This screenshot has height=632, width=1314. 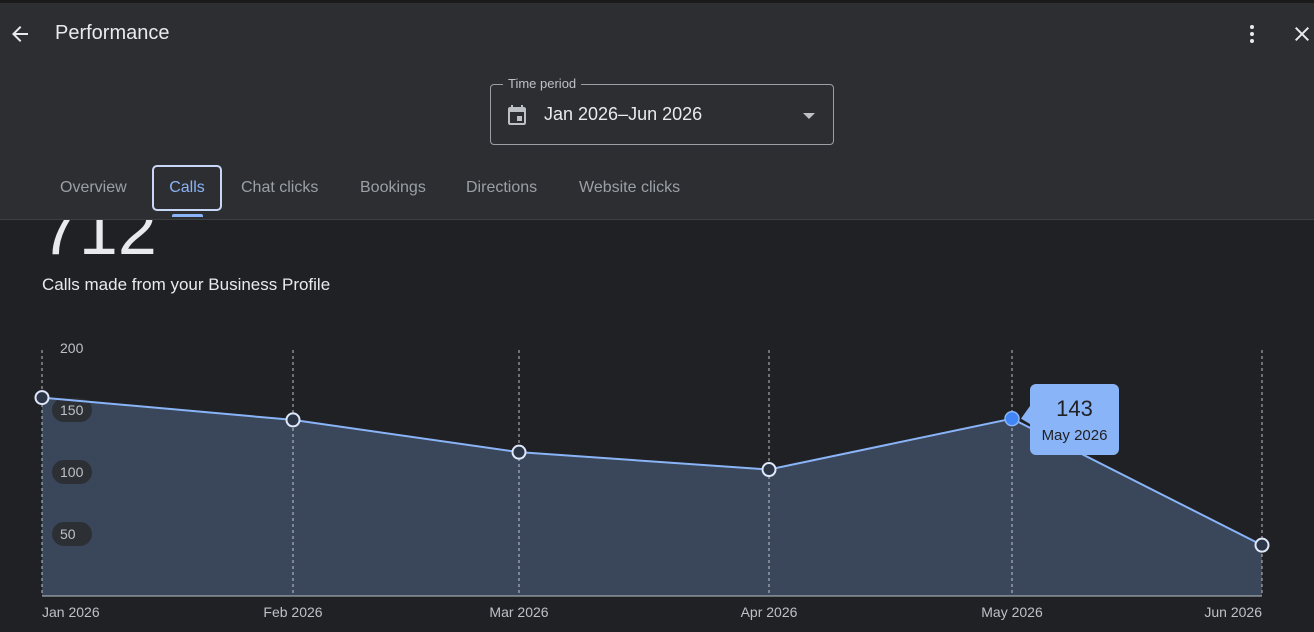 What do you see at coordinates (501, 188) in the screenshot?
I see `tab-directions: Directions` at bounding box center [501, 188].